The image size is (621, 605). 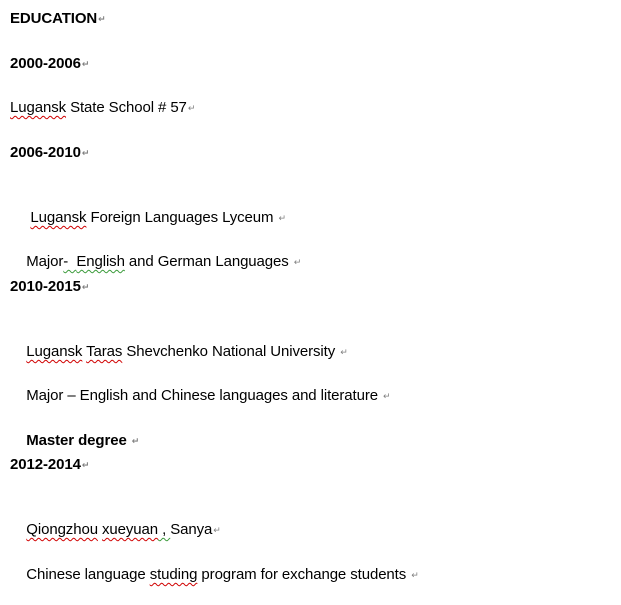 I want to click on spelling-flag: Taras, so click(x=104, y=351).